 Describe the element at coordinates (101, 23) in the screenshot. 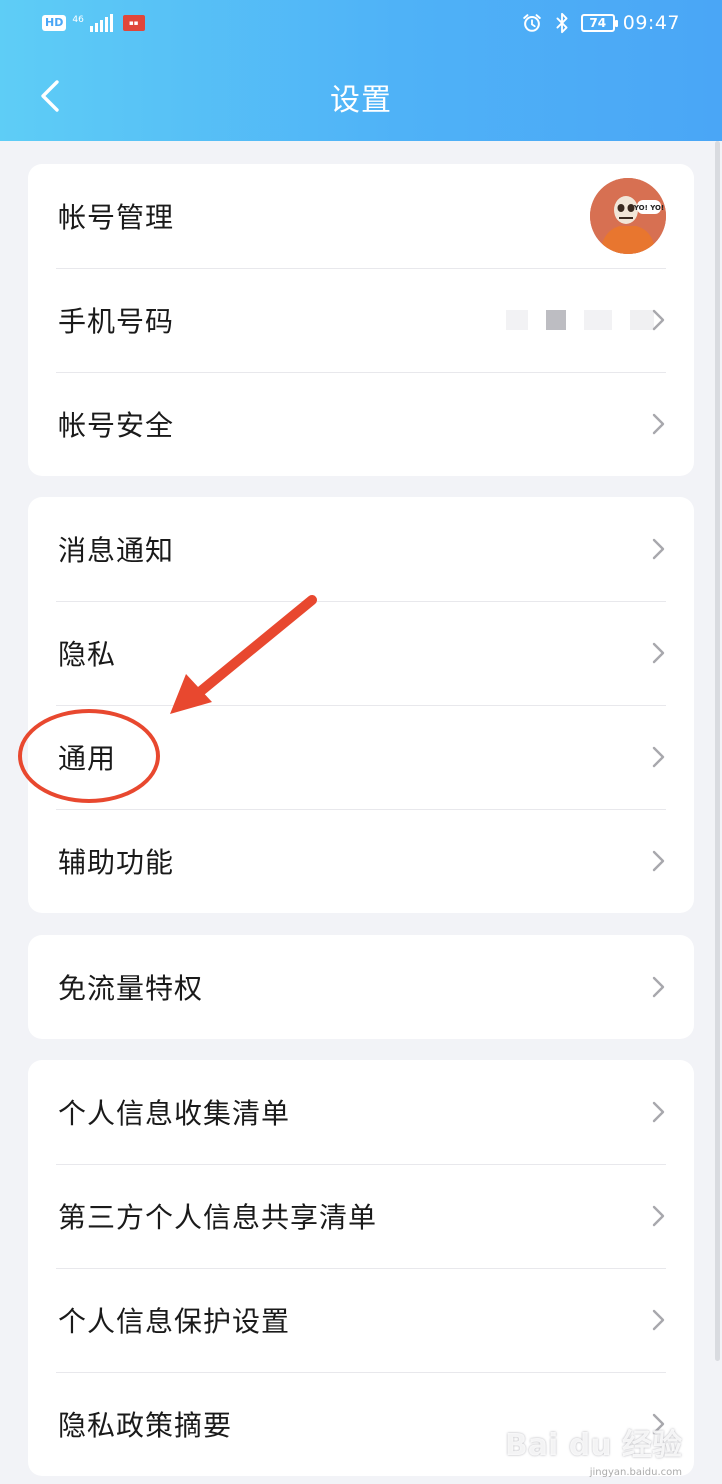

I see `signal-icon` at that location.